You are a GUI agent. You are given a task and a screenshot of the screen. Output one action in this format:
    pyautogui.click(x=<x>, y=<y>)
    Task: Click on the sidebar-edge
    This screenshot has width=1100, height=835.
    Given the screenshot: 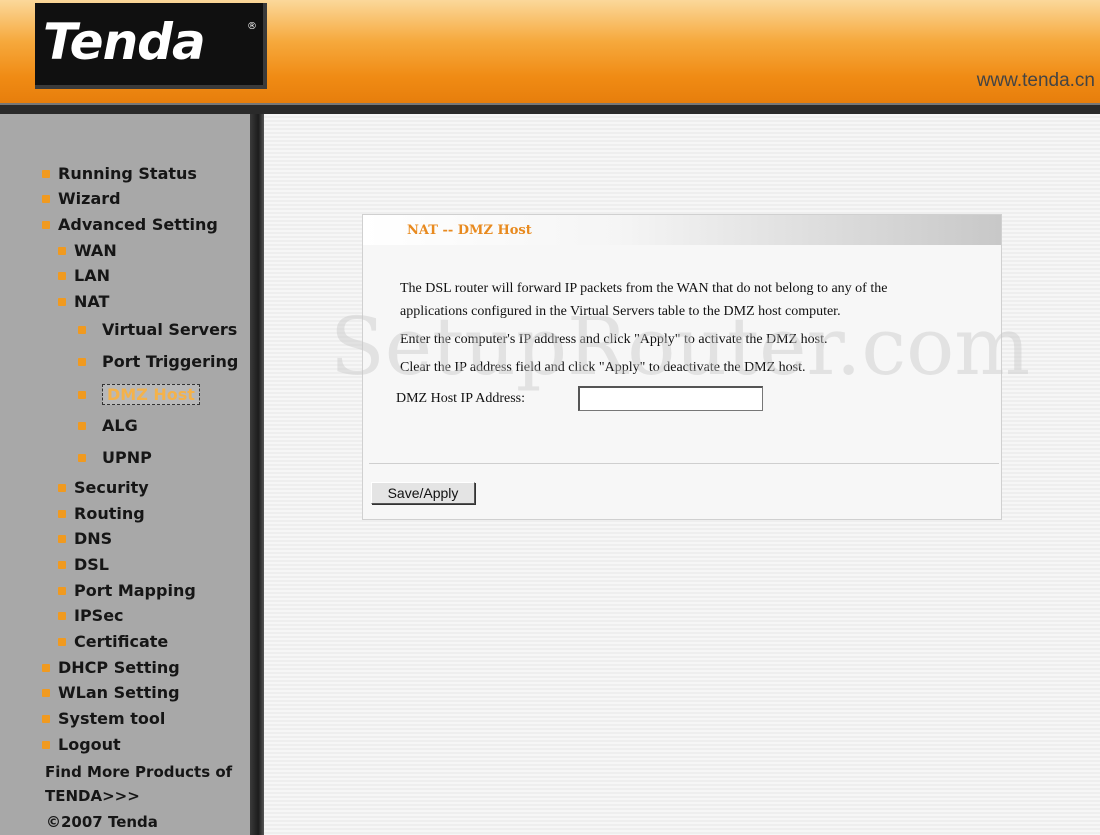 What is the action you would take?
    pyautogui.click(x=257, y=474)
    